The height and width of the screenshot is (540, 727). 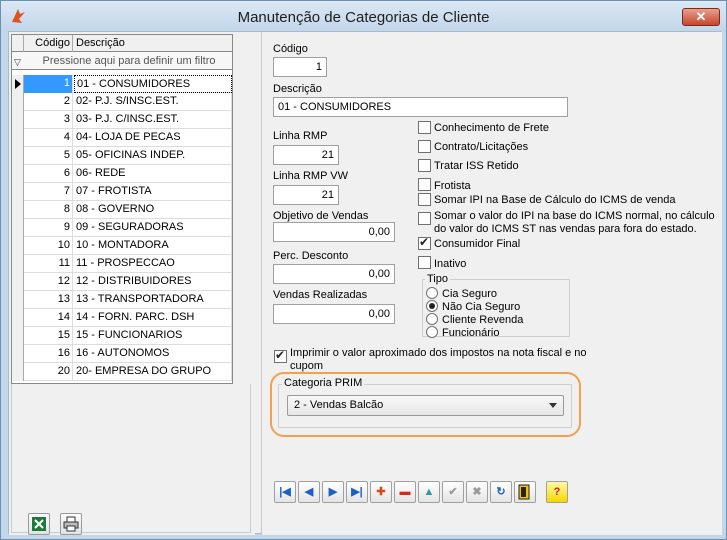 What do you see at coordinates (153, 210) in the screenshot?
I see `cell-descricao: 08 - GOVERNO` at bounding box center [153, 210].